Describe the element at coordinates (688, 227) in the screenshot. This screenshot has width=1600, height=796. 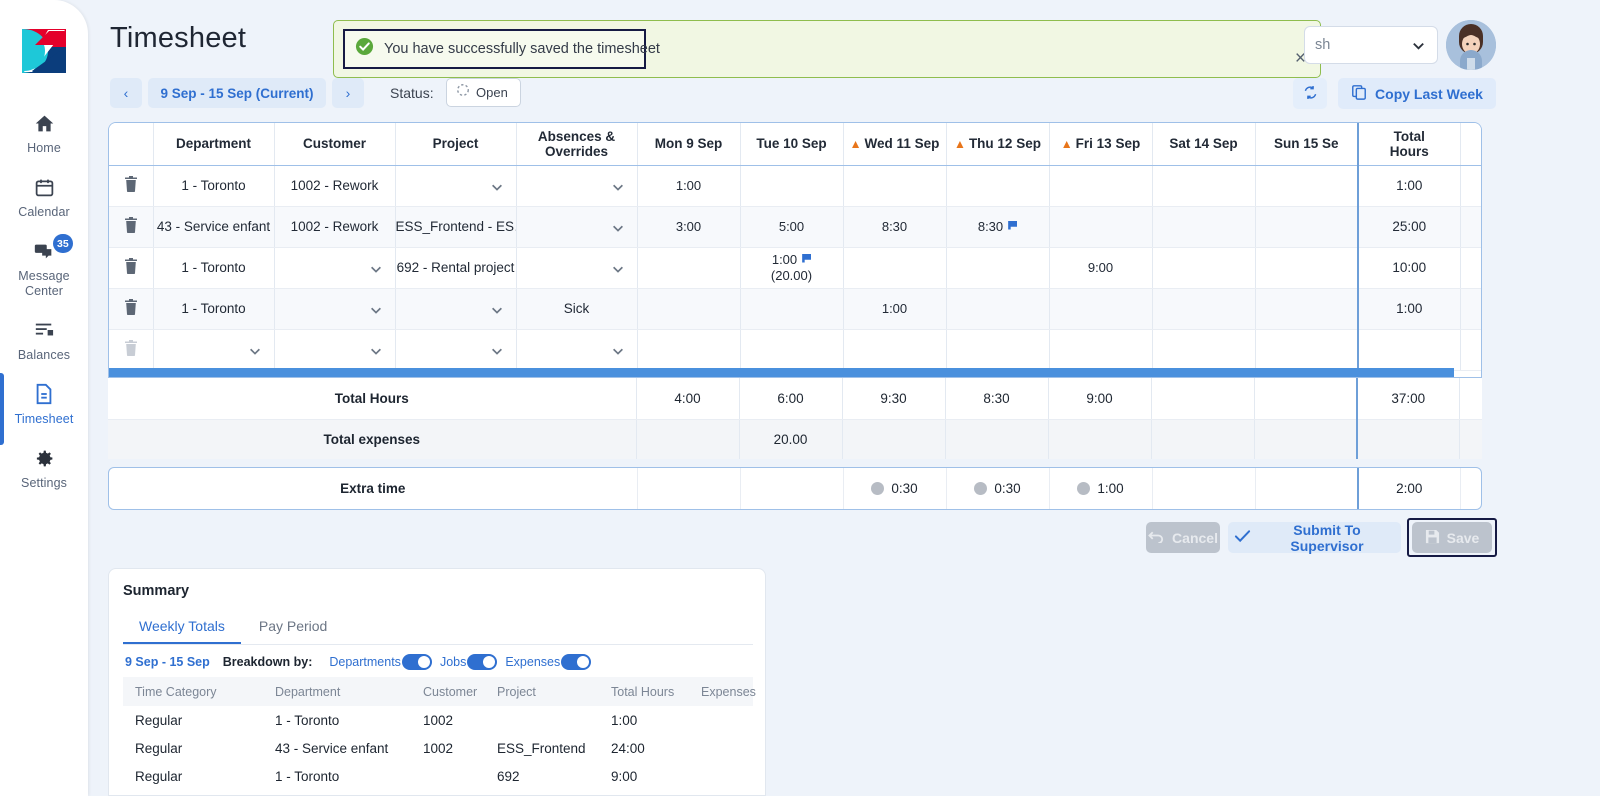
I see `cell-hours-mon: 3:00` at that location.